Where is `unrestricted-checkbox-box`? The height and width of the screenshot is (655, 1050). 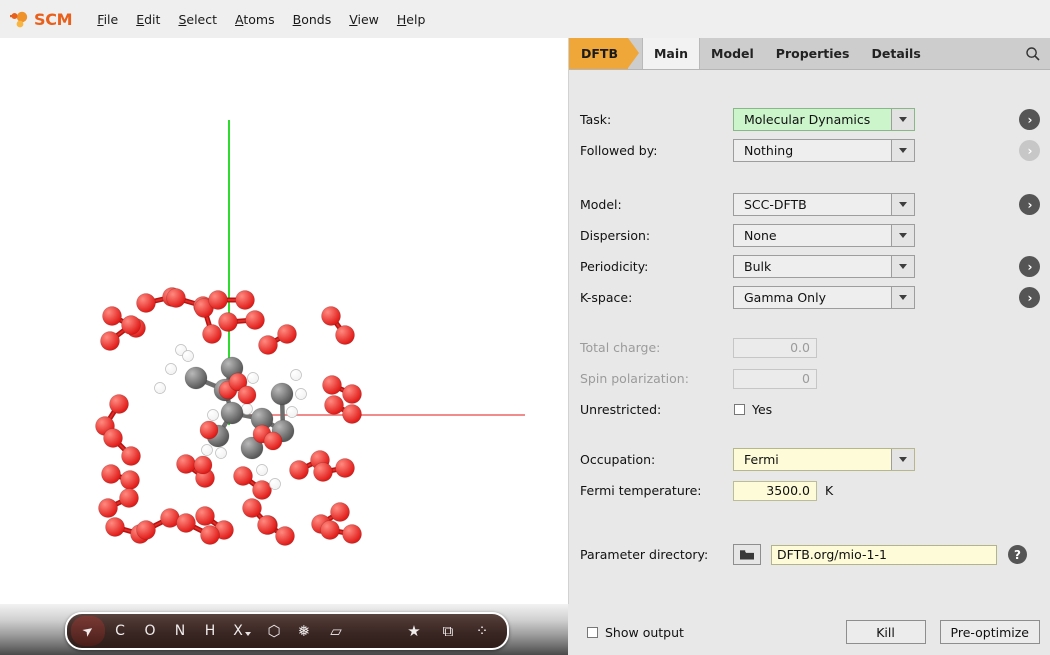 unrestricted-checkbox-box is located at coordinates (739, 409).